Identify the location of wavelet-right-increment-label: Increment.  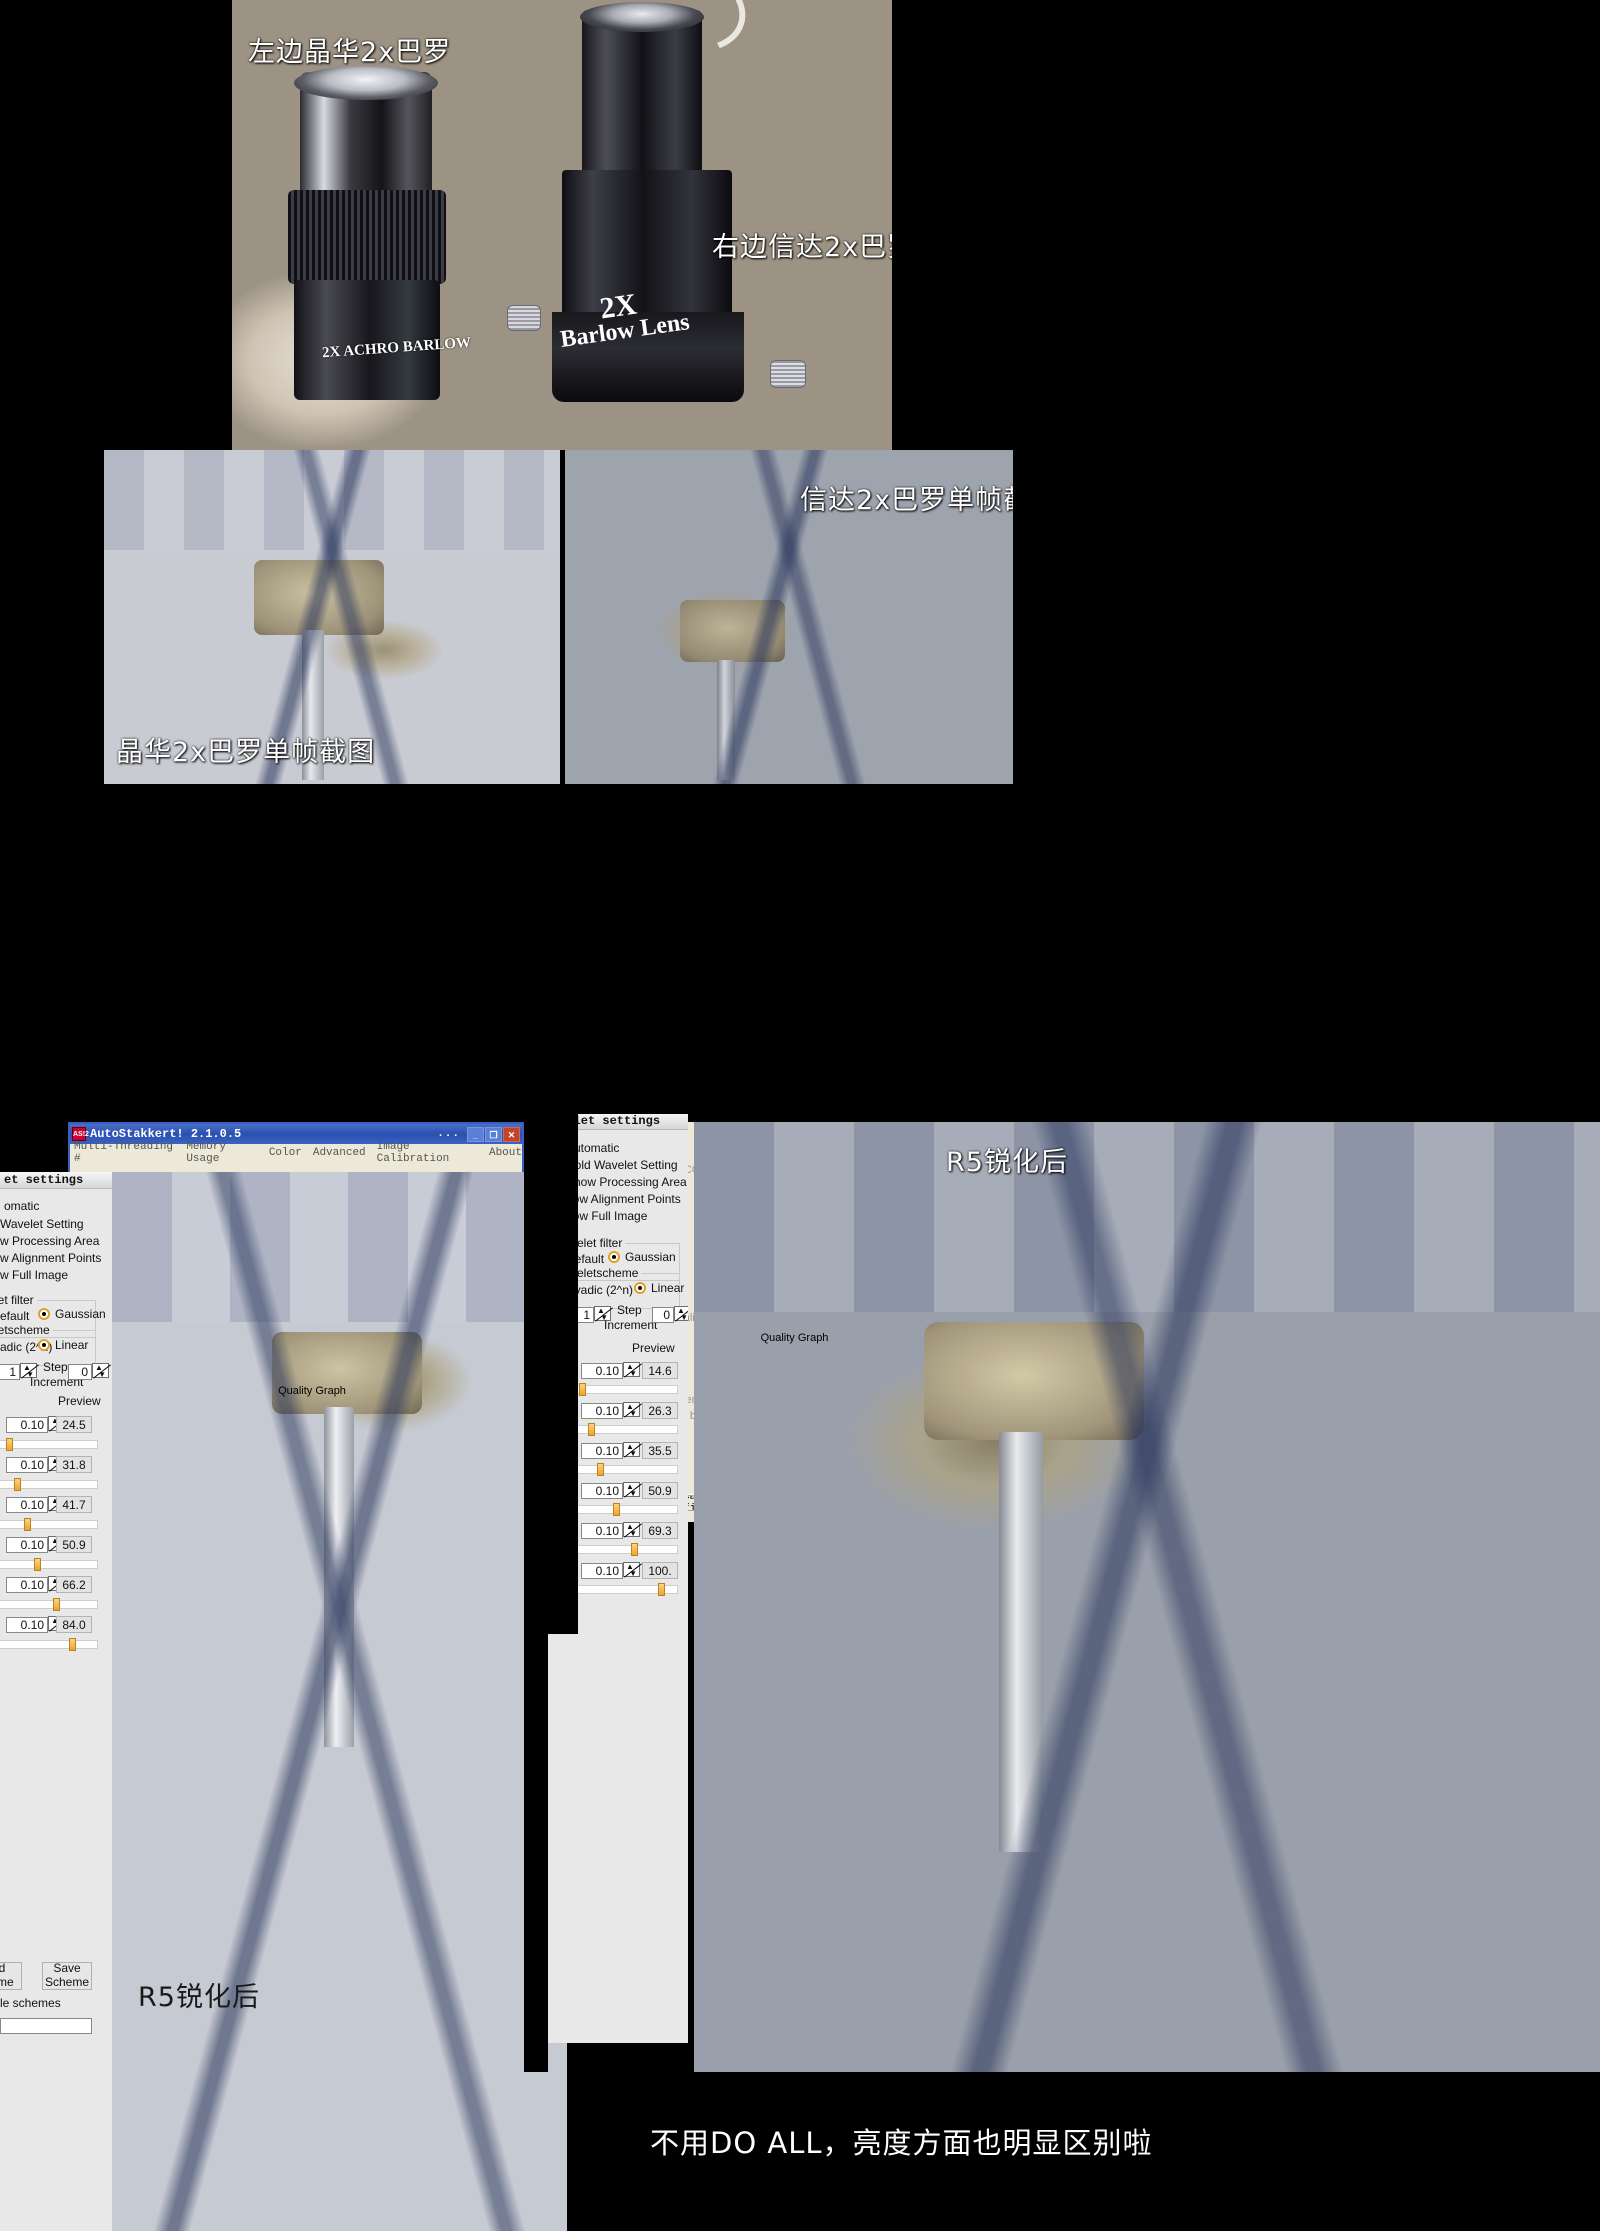
(631, 1325).